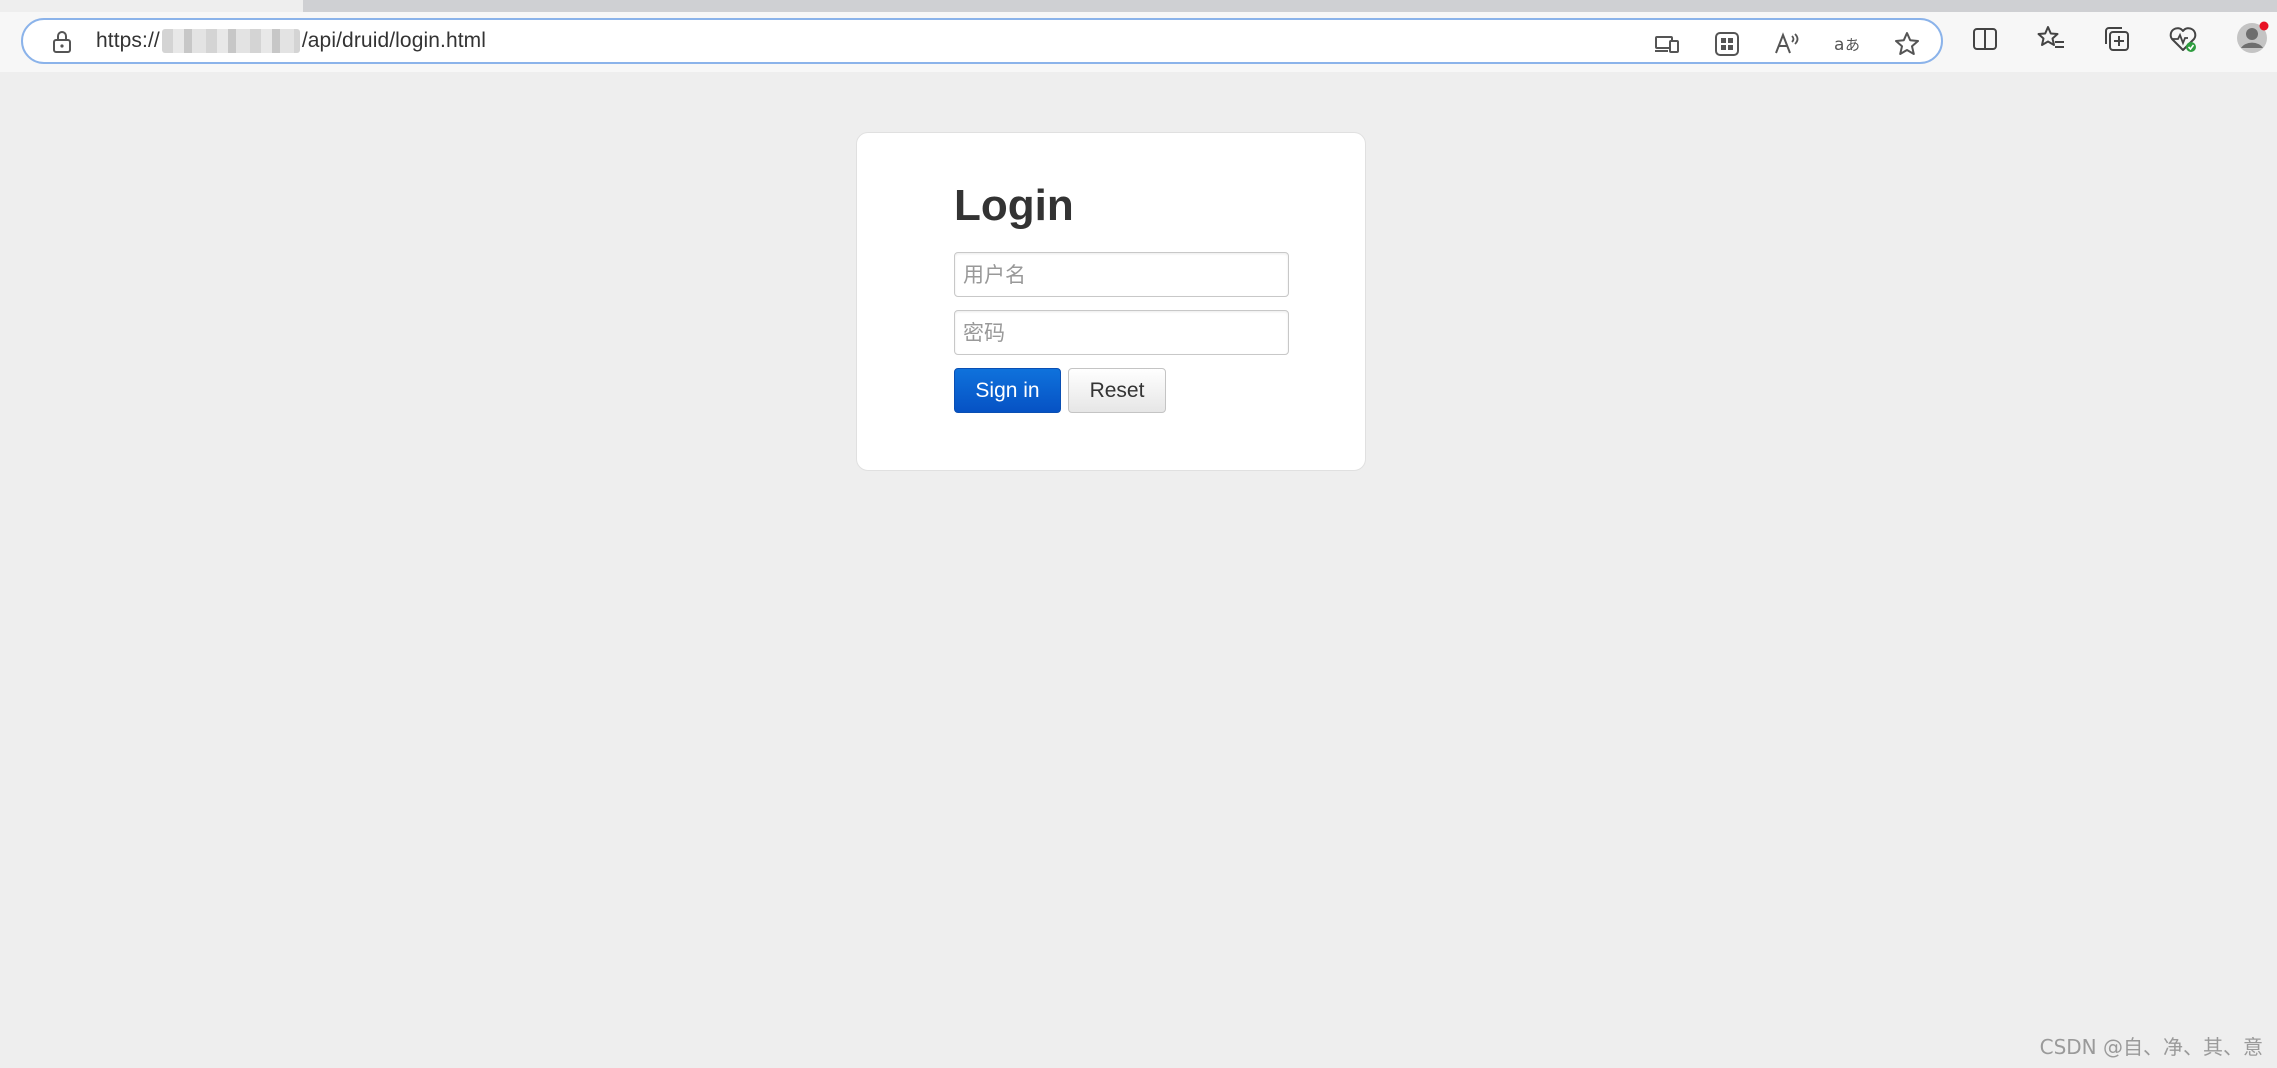 This screenshot has height=1068, width=2277. What do you see at coordinates (128, 40) in the screenshot?
I see `url-prefix: https://` at bounding box center [128, 40].